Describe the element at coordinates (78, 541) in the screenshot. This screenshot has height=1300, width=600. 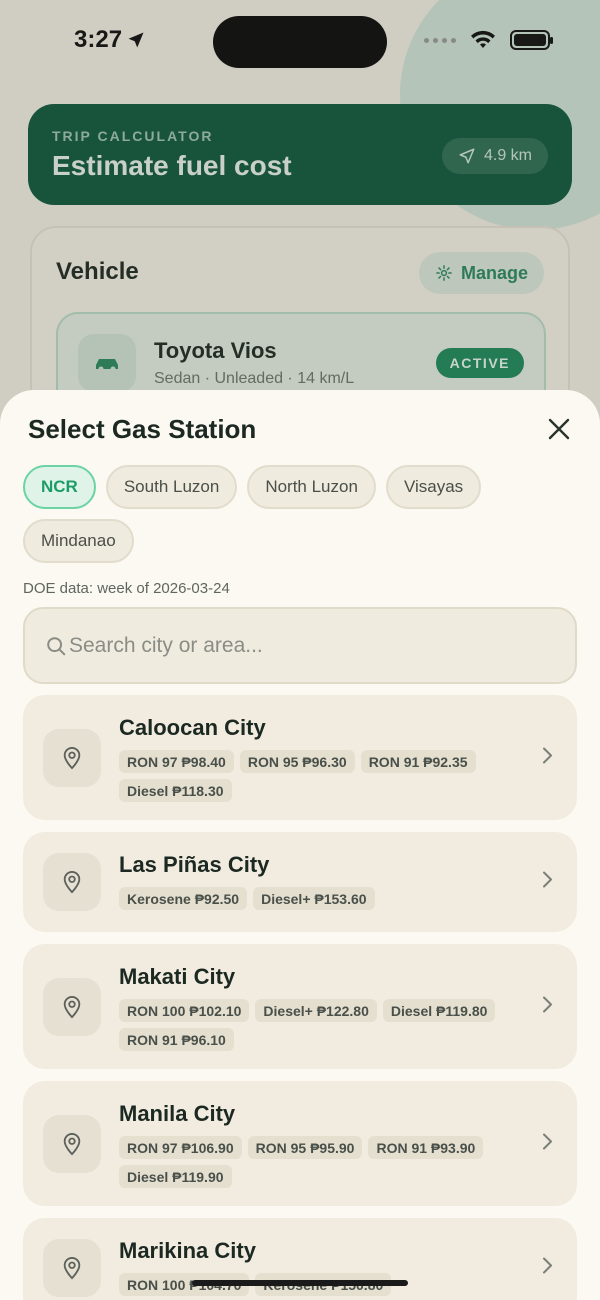
I see `region-chip-mindanao: Mindanao` at that location.